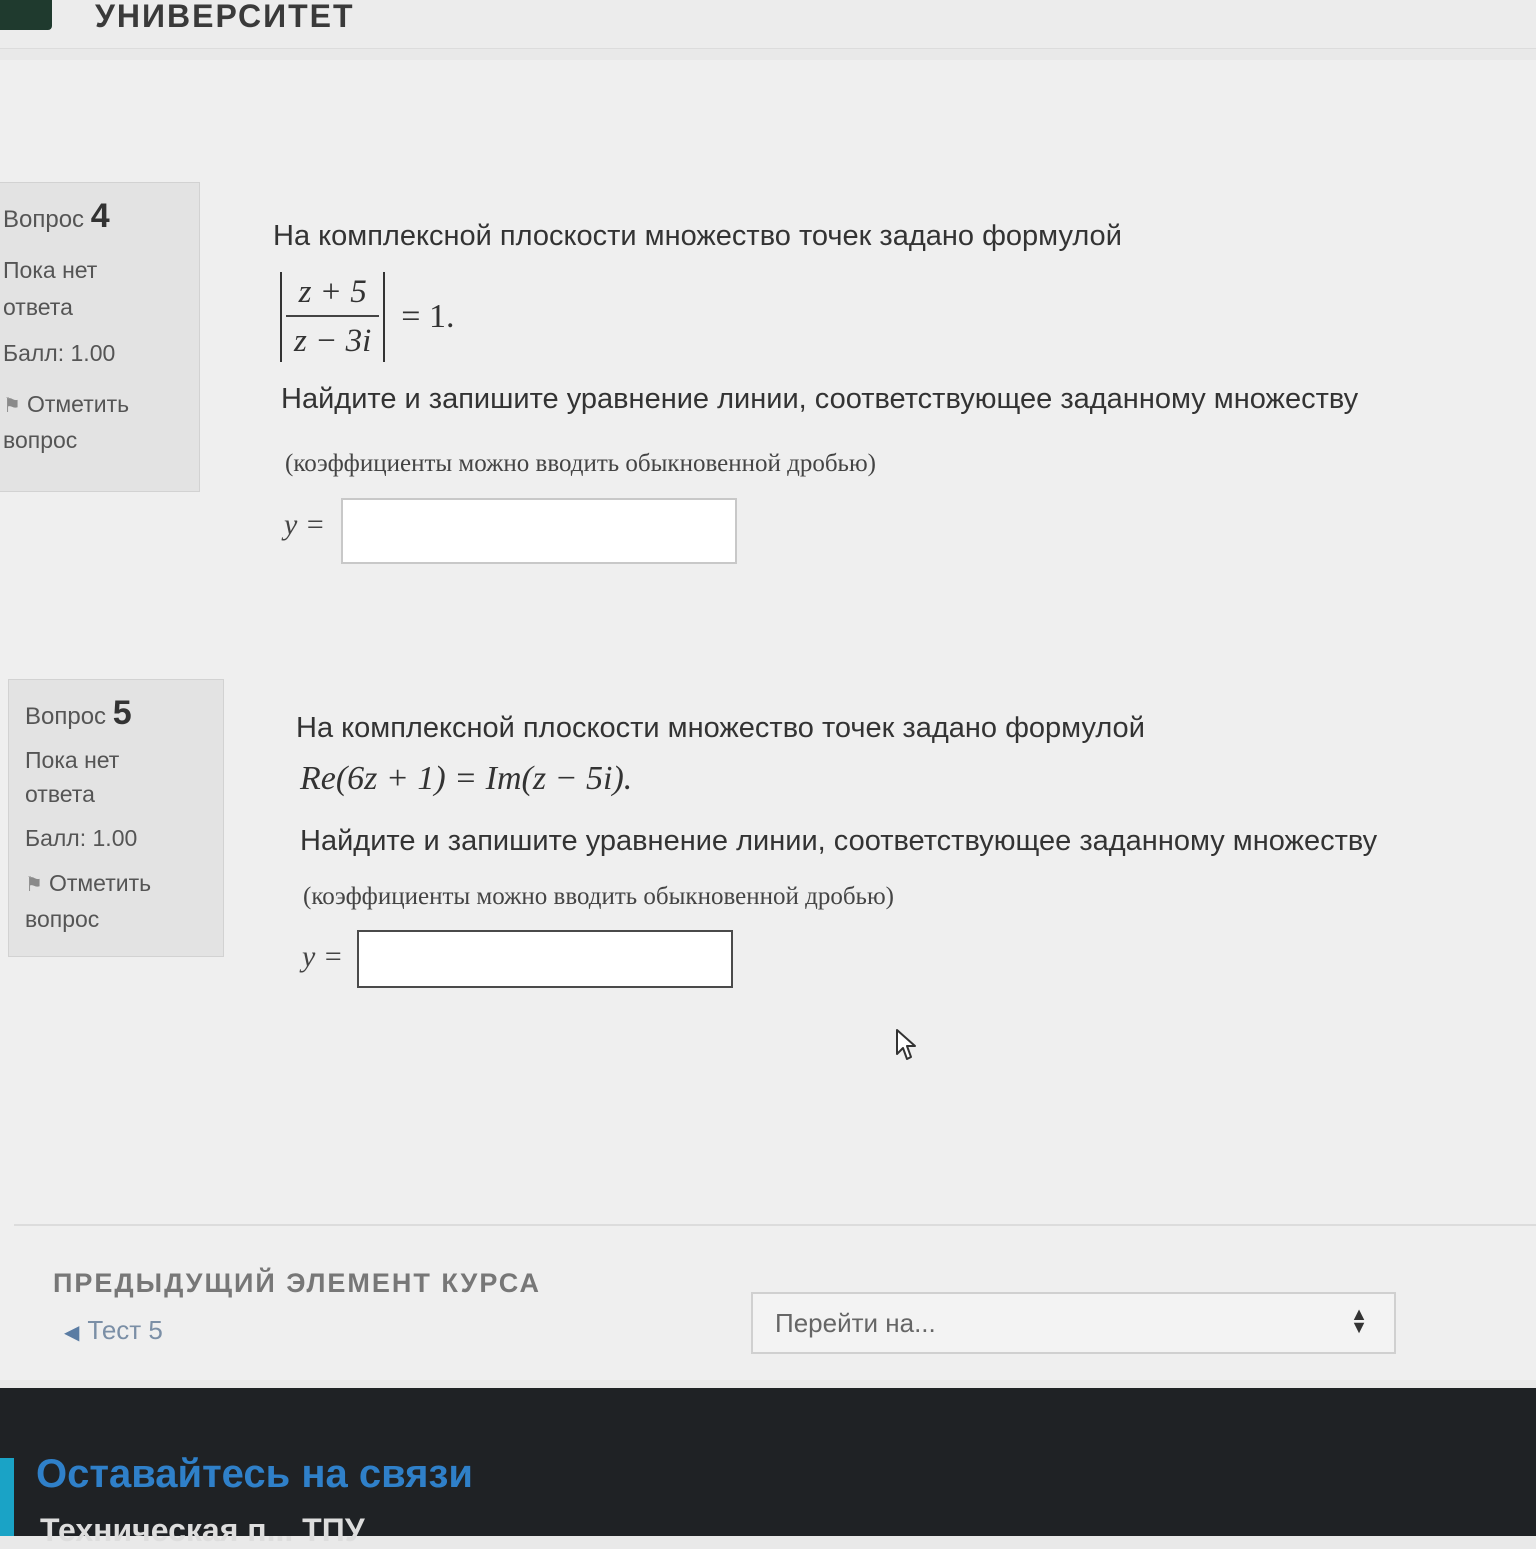 Image resolution: width=1536 pixels, height=1549 pixels. Describe the element at coordinates (202, 1530) in the screenshot. I see `footer-subtitle: Техническая п... ТПУ` at that location.